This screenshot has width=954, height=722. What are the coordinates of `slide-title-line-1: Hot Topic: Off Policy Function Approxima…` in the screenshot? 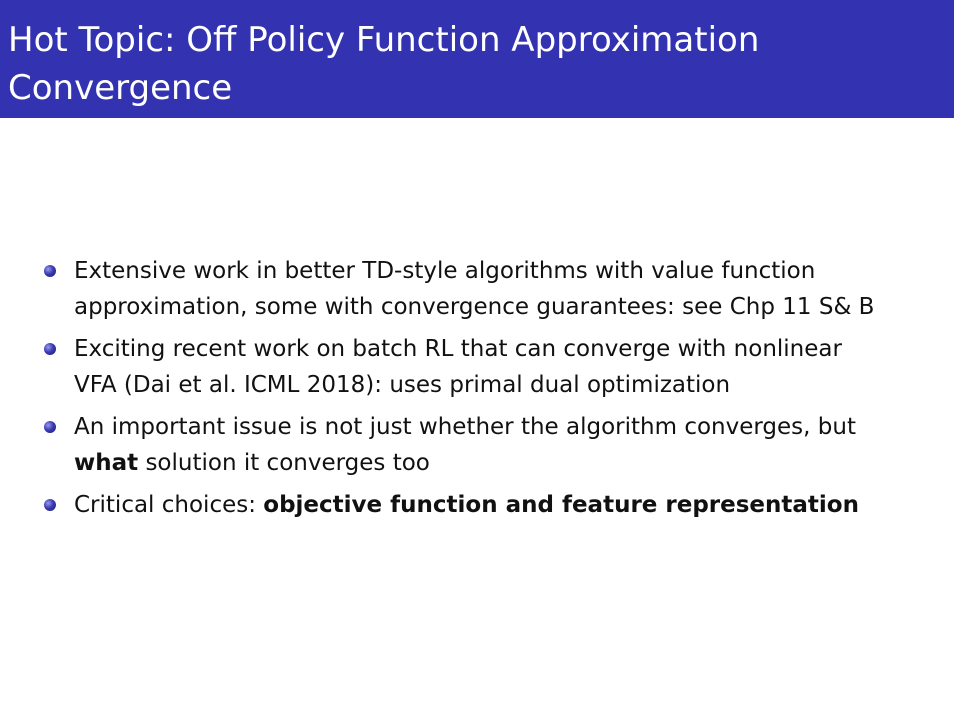 It's located at (384, 40).